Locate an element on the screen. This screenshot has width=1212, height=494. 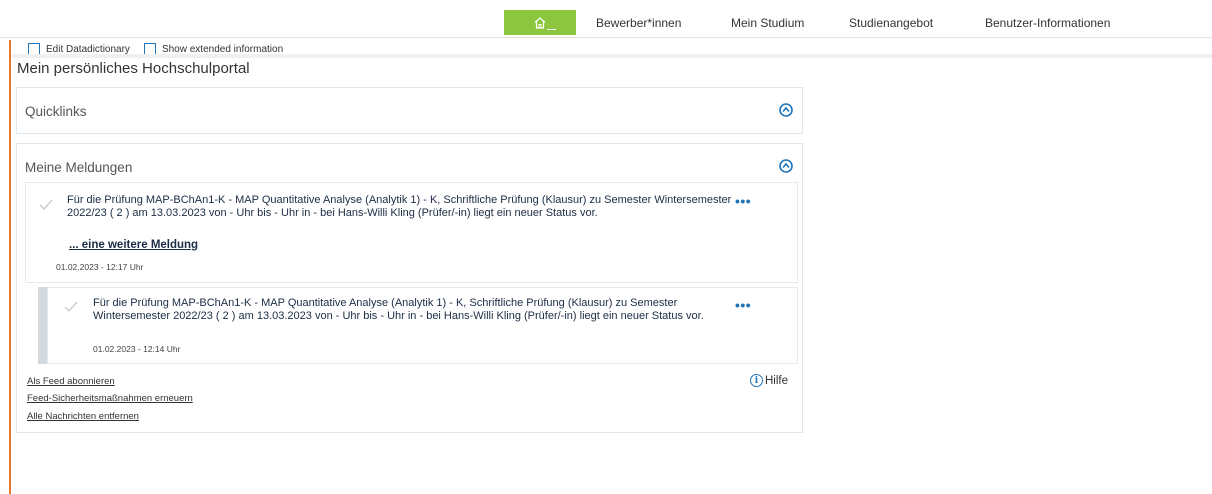
meldungen-title: Meine Meldungen is located at coordinates (79, 167).